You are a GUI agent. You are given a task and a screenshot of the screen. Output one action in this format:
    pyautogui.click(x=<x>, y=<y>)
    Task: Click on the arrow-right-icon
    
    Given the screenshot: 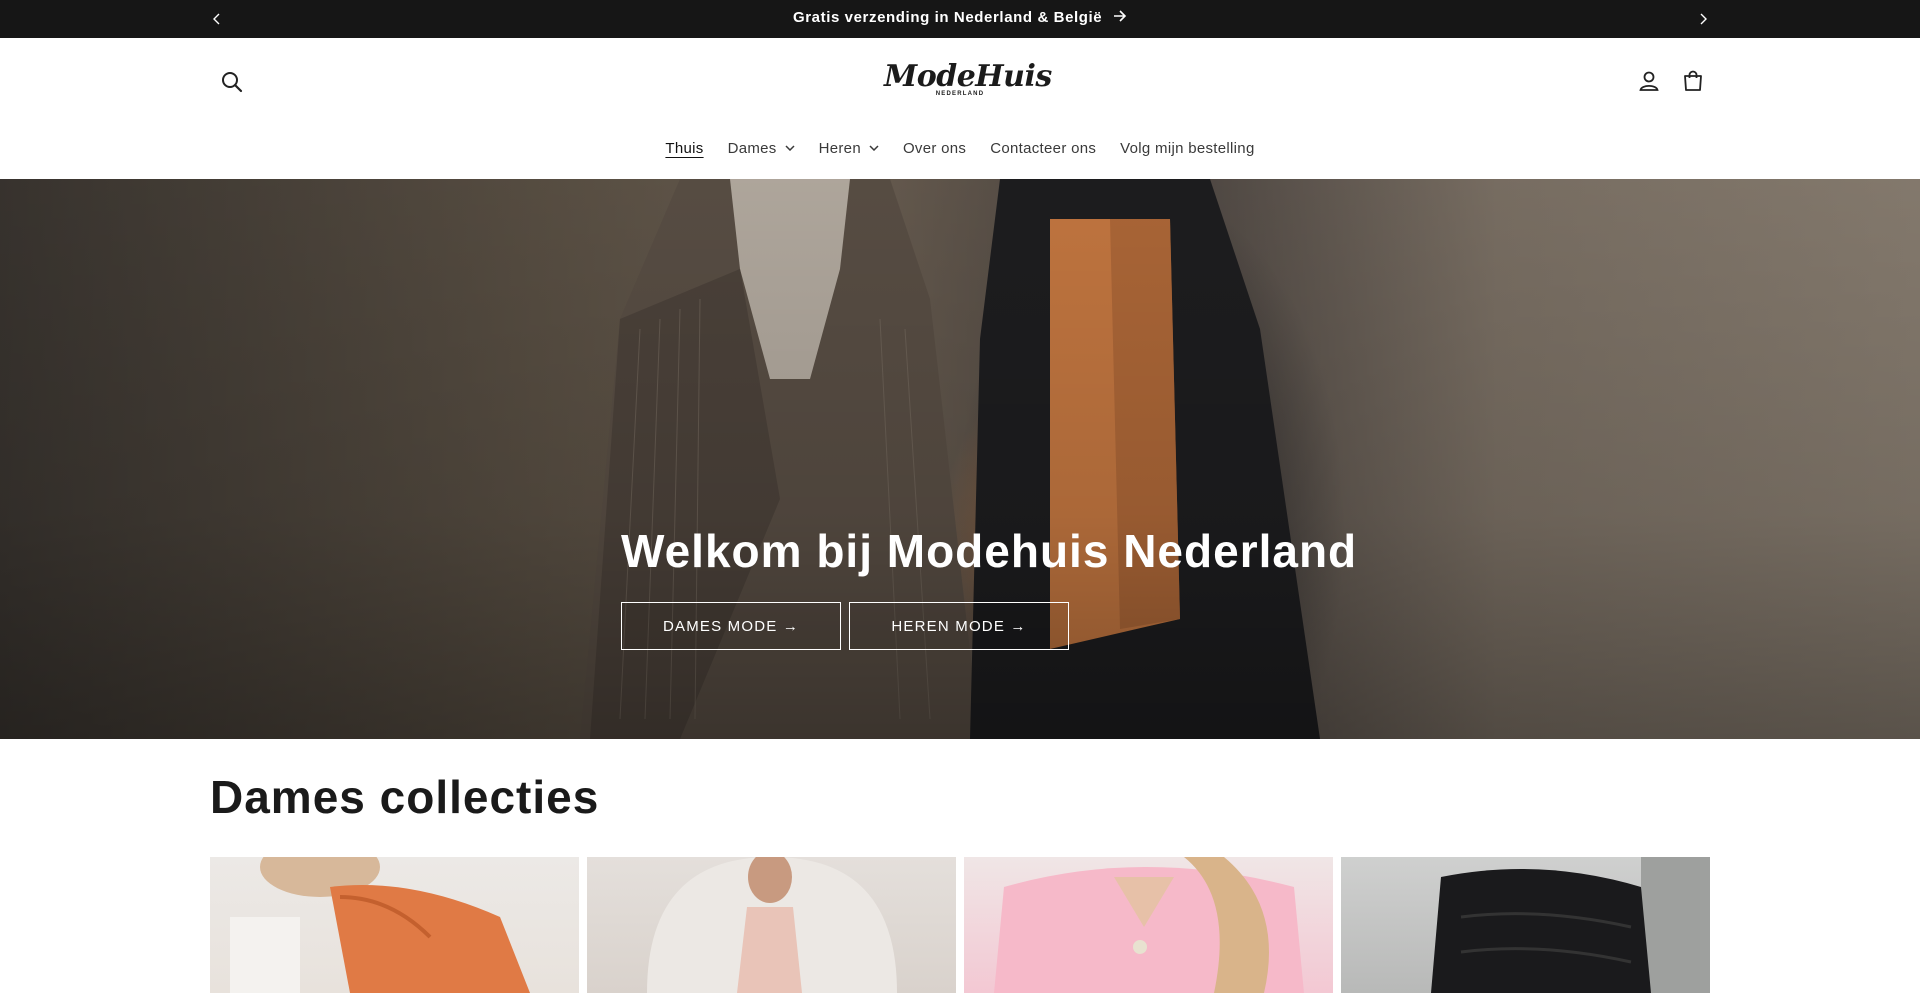 What is the action you would take?
    pyautogui.click(x=1120, y=18)
    